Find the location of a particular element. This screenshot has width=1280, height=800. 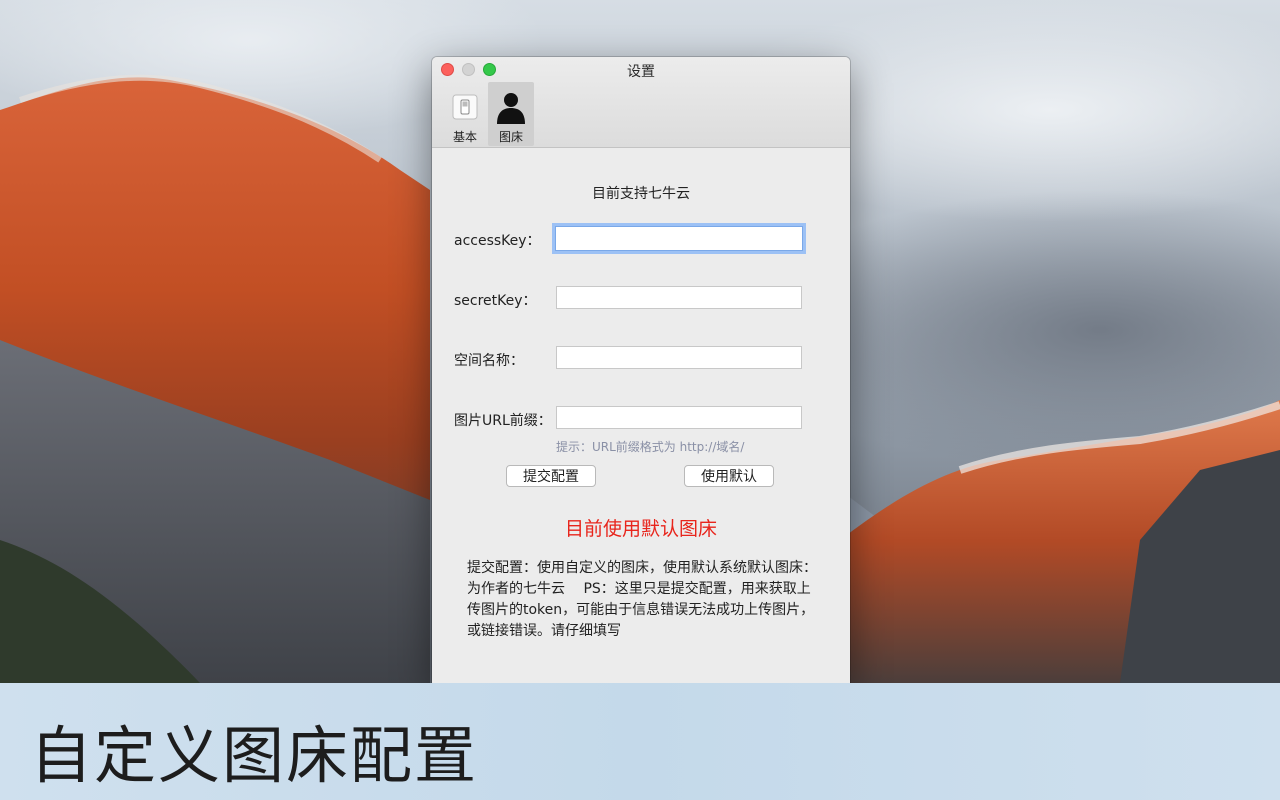

preferences-toolbar: 基本 图床 is located at coordinates (488, 114).